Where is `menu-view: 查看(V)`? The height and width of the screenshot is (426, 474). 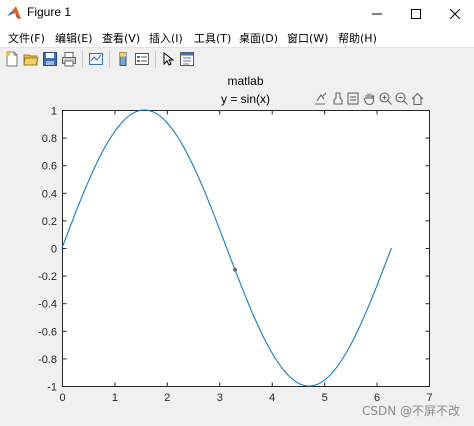
menu-view: 查看(V) is located at coordinates (121, 38).